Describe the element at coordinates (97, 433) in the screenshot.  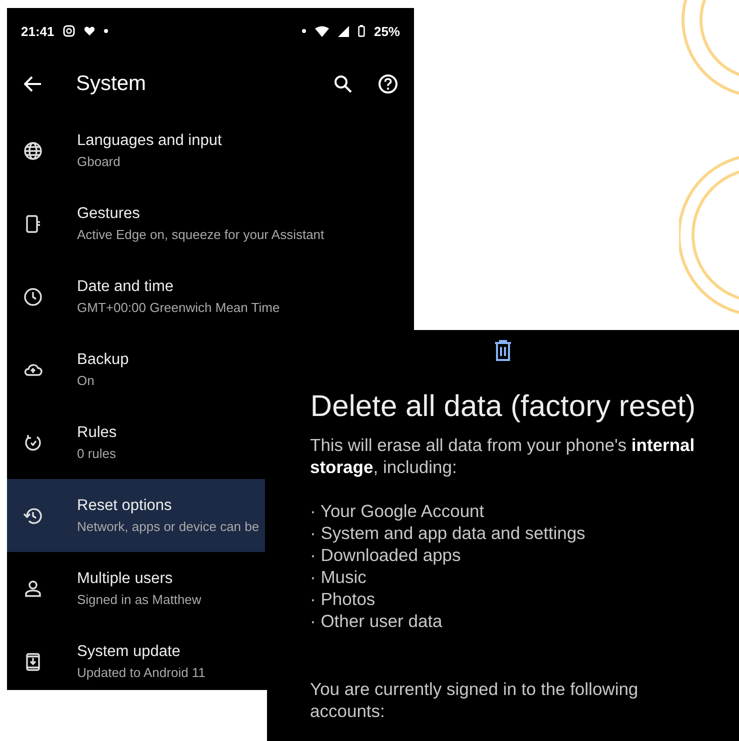
I see `item-title: Rules` at that location.